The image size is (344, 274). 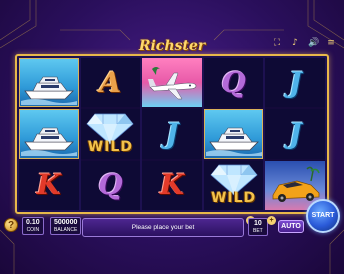 I want to click on coin-box: 0.10 COIN, so click(x=33, y=226).